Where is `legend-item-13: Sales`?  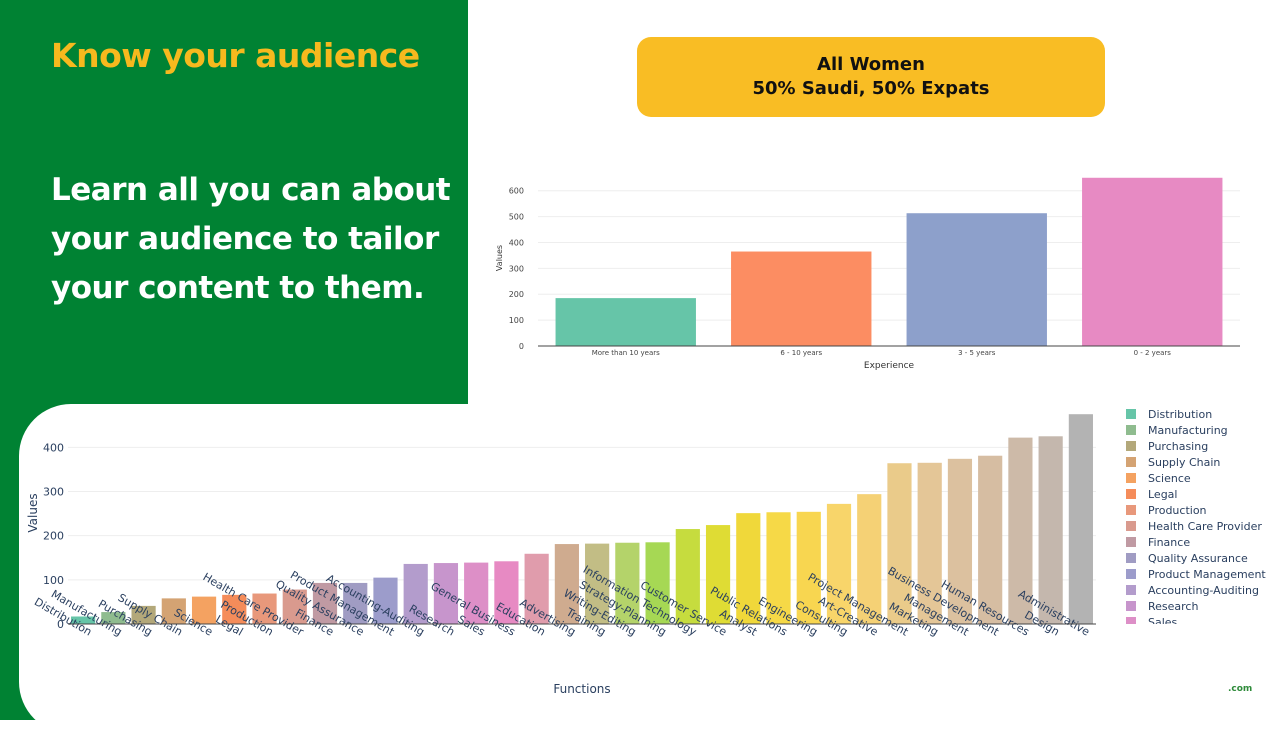 legend-item-13: Sales is located at coordinates (1198, 619).